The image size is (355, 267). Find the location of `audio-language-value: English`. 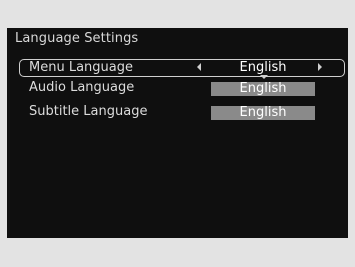

audio-language-value: English is located at coordinates (263, 89).